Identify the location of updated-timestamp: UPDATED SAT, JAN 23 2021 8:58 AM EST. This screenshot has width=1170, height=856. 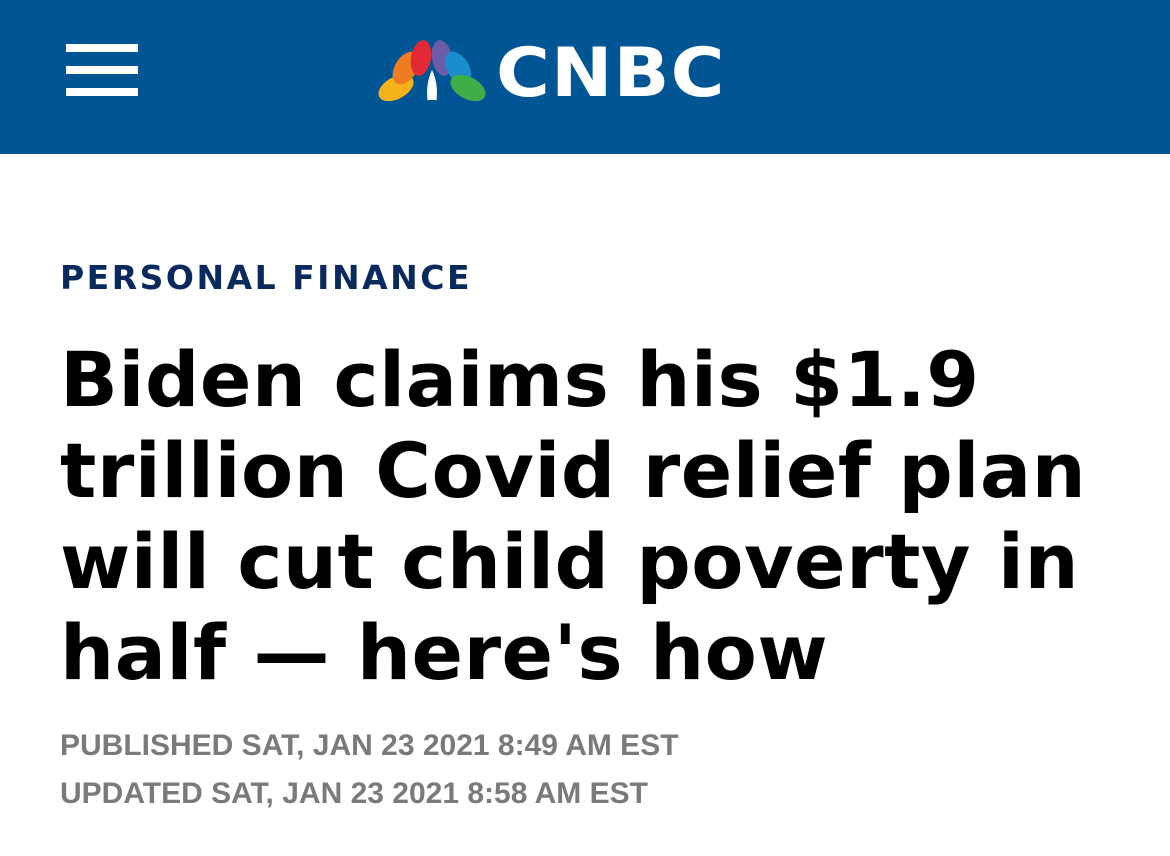
(354, 793).